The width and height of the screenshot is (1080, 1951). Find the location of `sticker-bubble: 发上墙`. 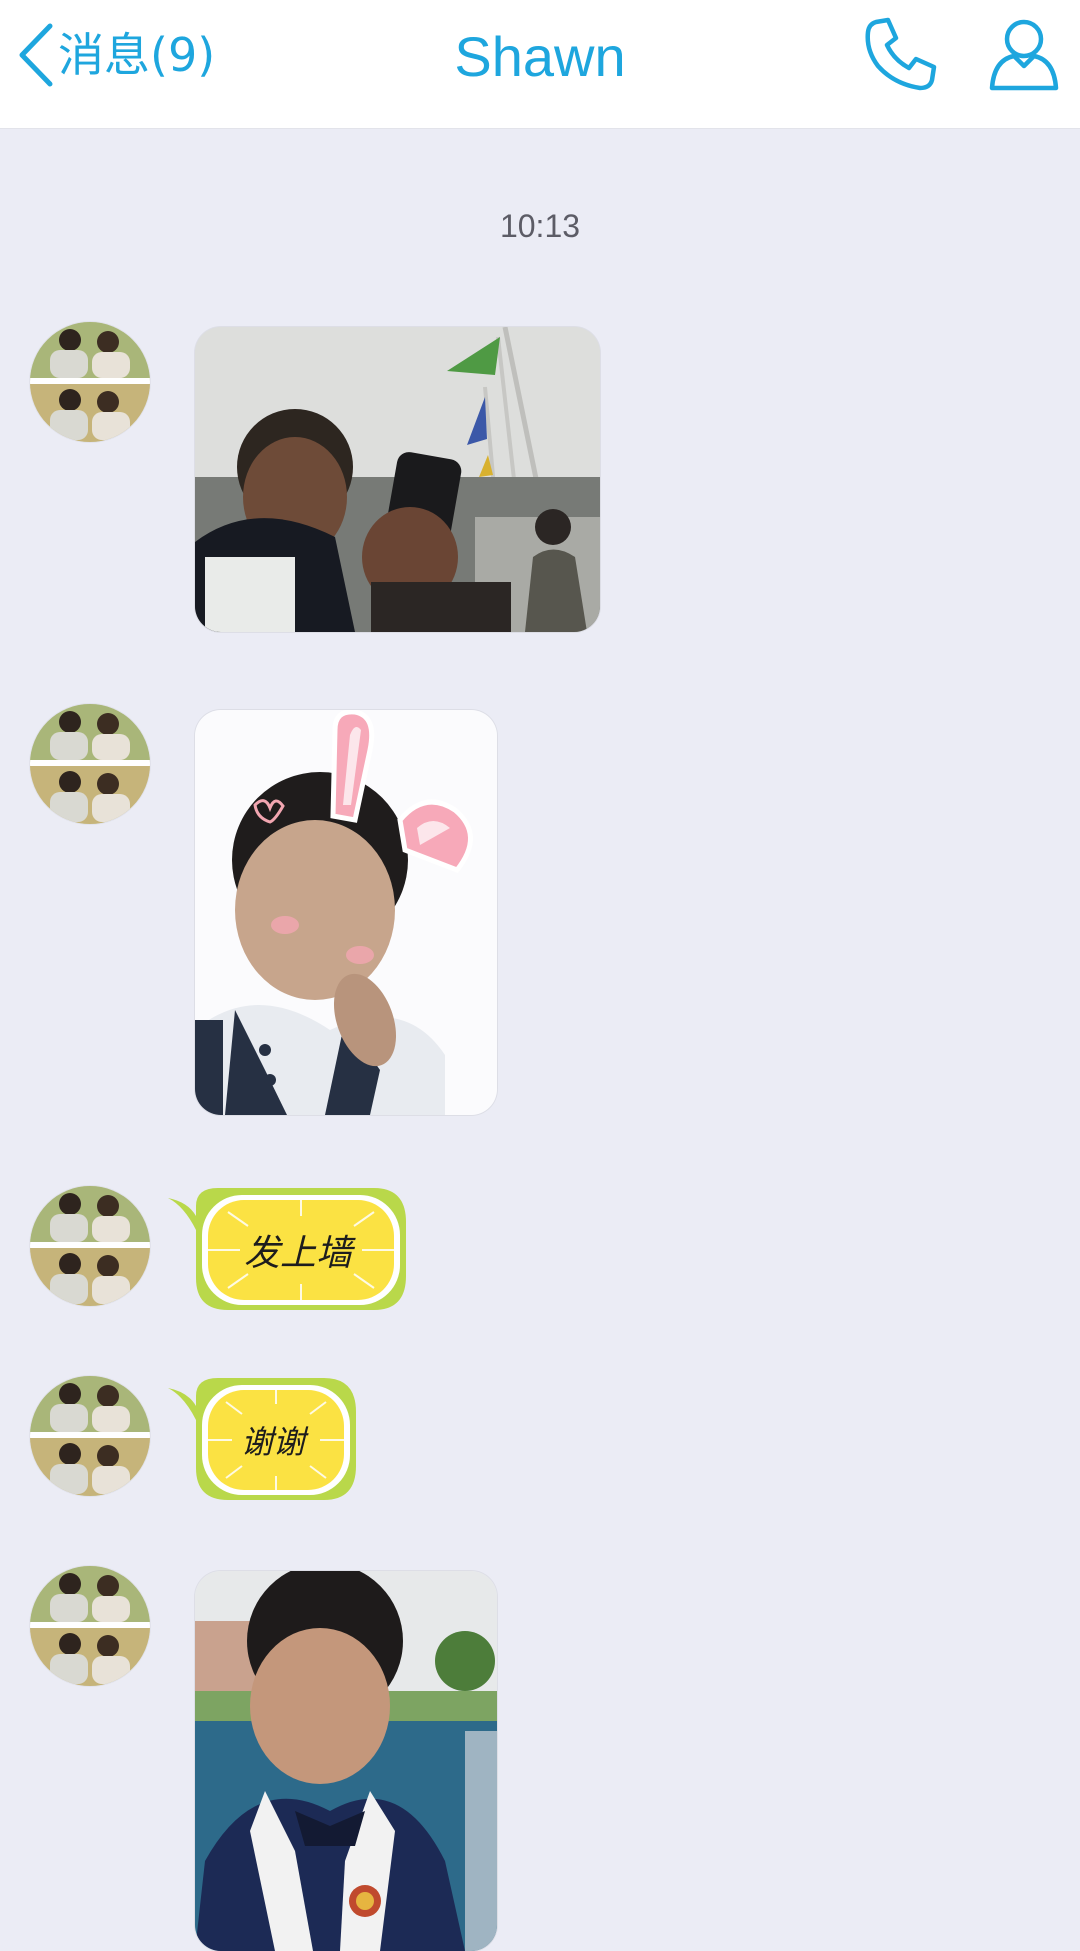

sticker-bubble: 发上墙 is located at coordinates (288, 1250).